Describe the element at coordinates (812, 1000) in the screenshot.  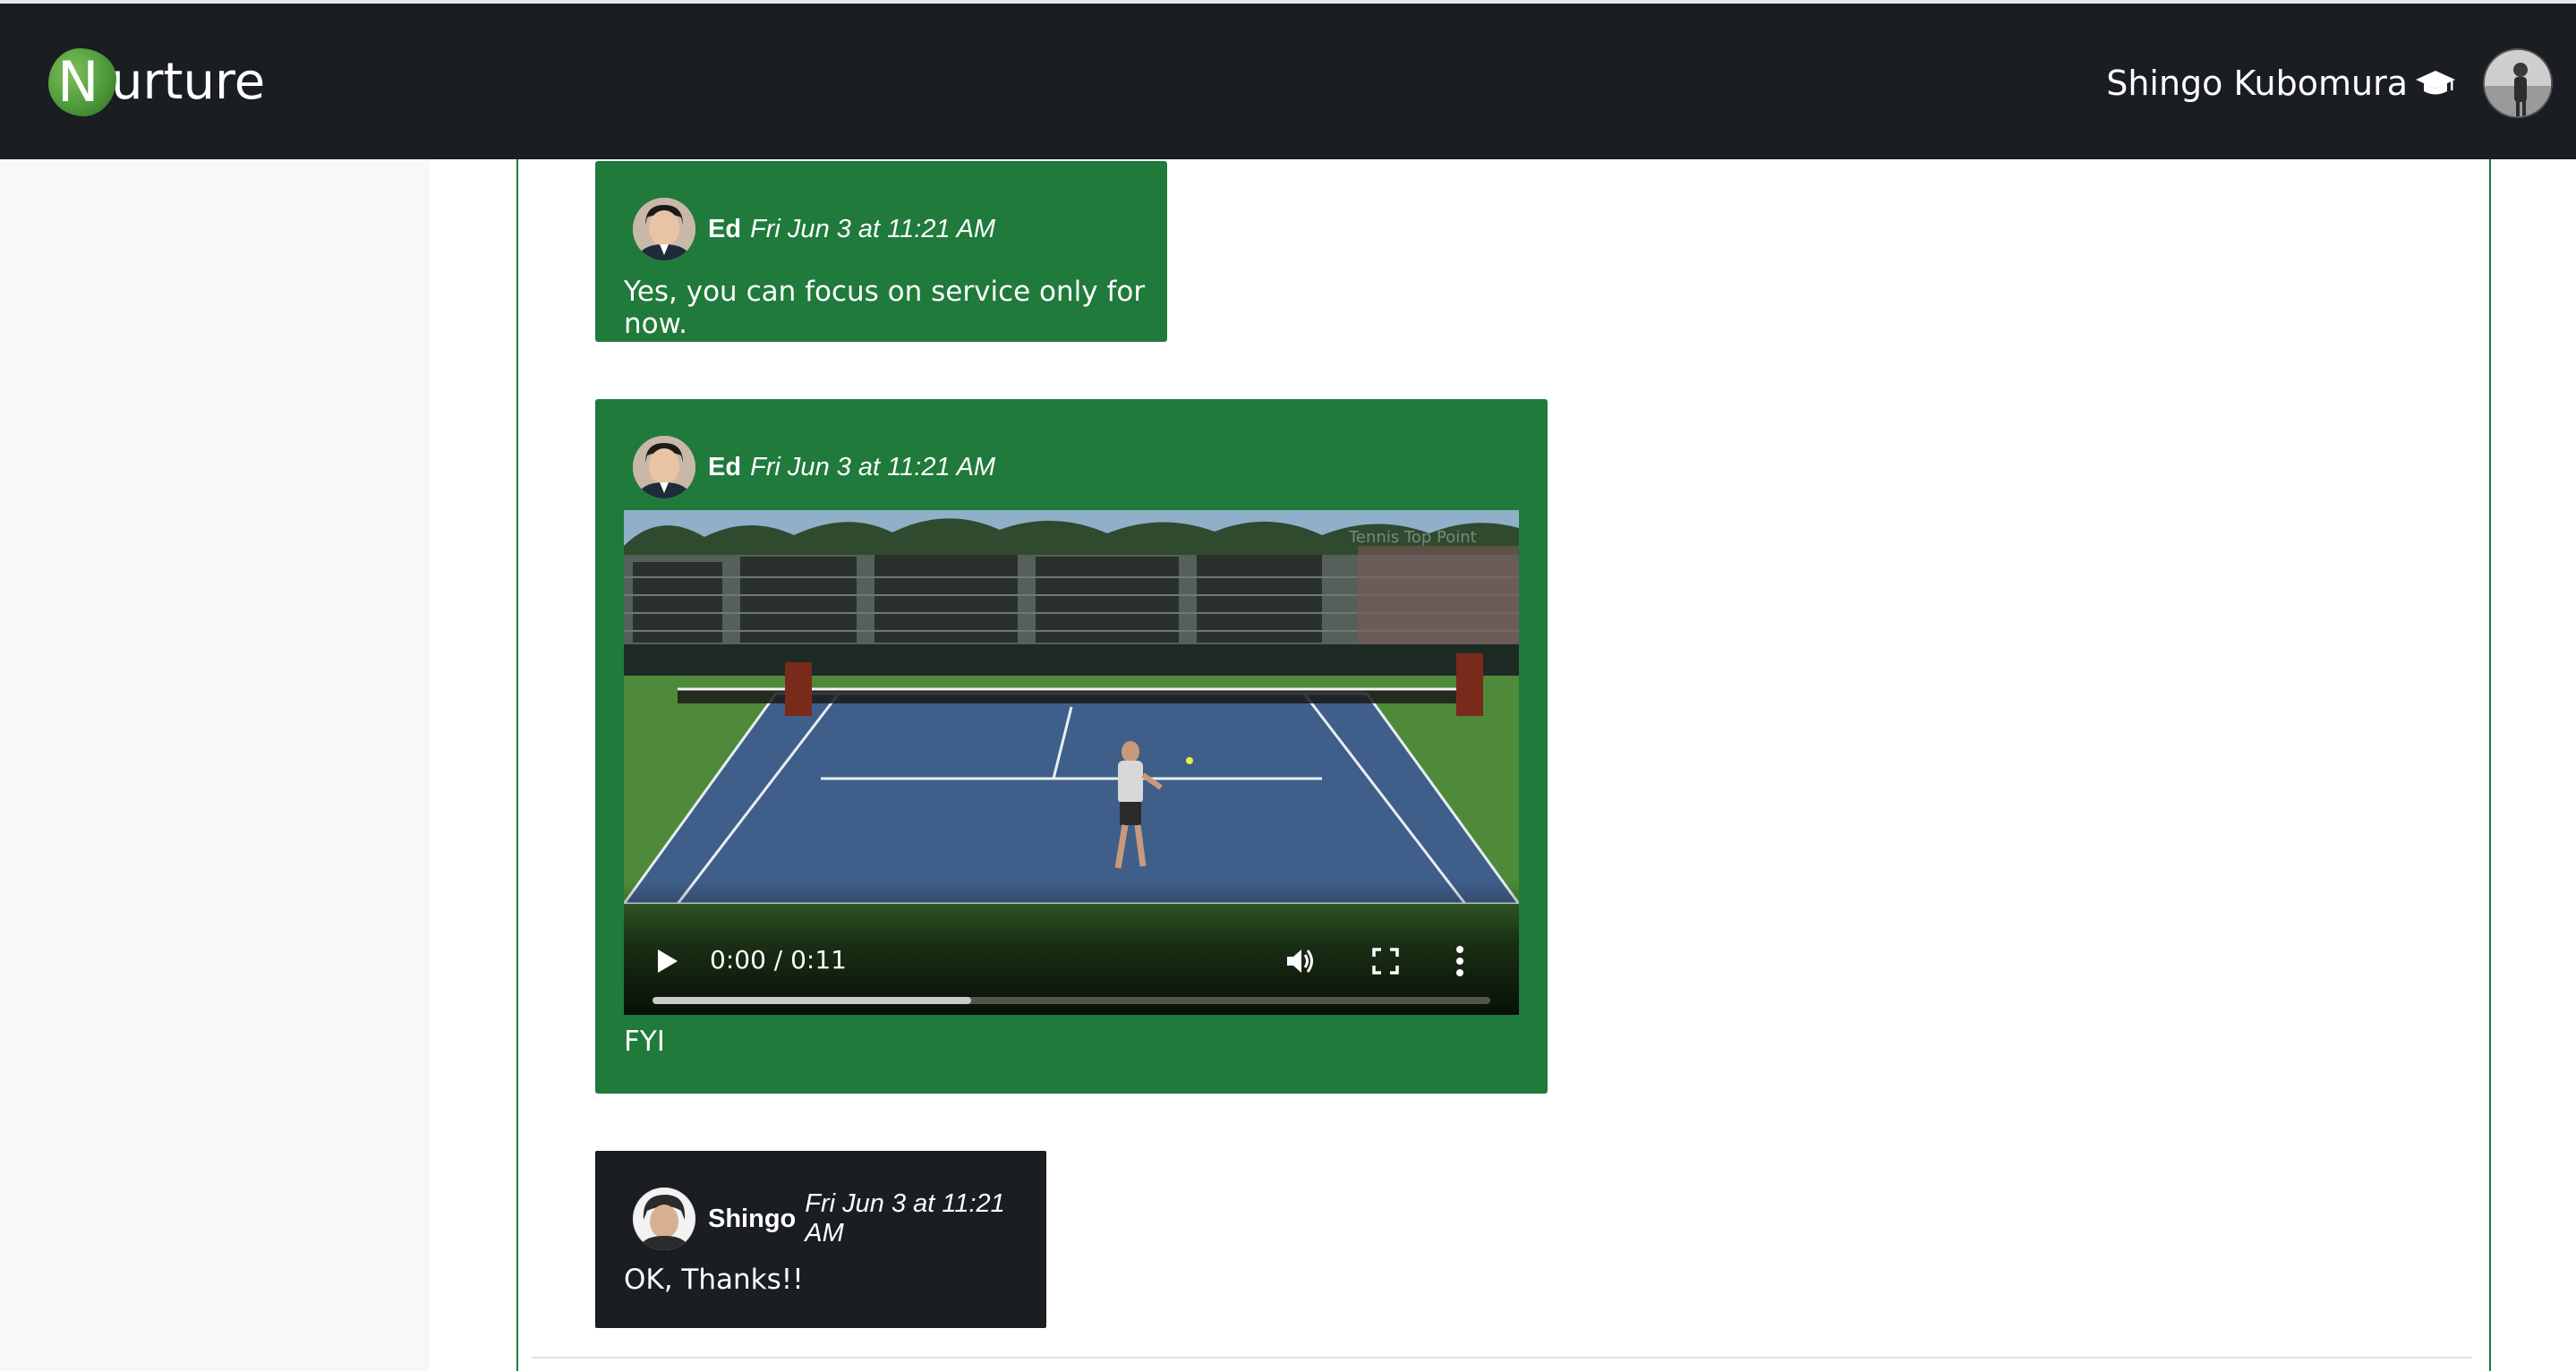
I see `video-buffered-fill` at that location.